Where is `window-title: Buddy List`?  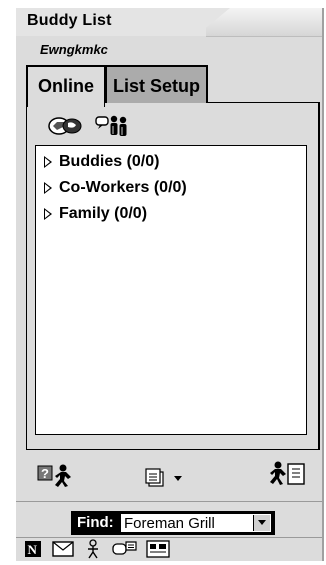 window-title: Buddy List is located at coordinates (69, 20).